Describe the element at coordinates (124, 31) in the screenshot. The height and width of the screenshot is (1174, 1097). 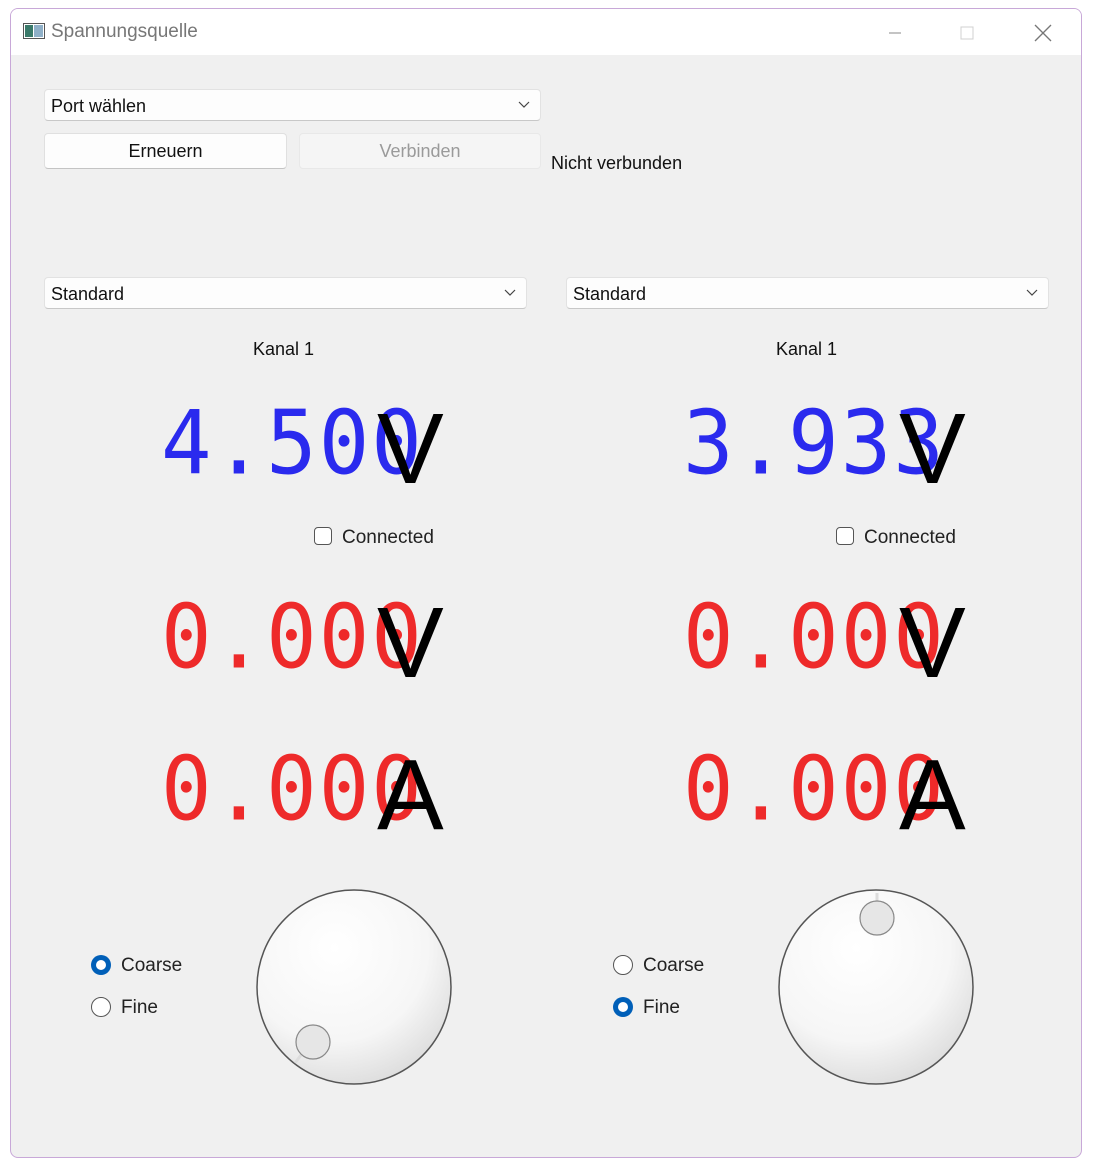
I see `window-title: Spannungsquelle` at that location.